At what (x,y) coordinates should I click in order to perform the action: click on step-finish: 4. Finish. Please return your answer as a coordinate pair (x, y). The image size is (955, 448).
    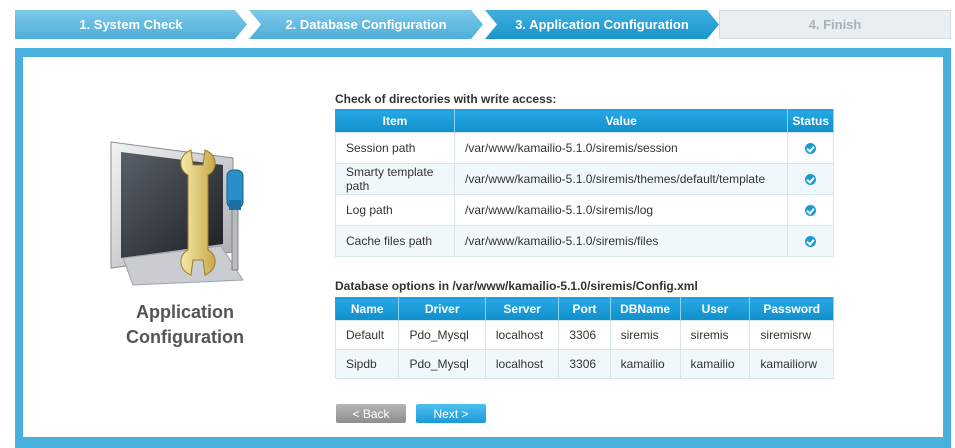
    Looking at the image, I should click on (835, 24).